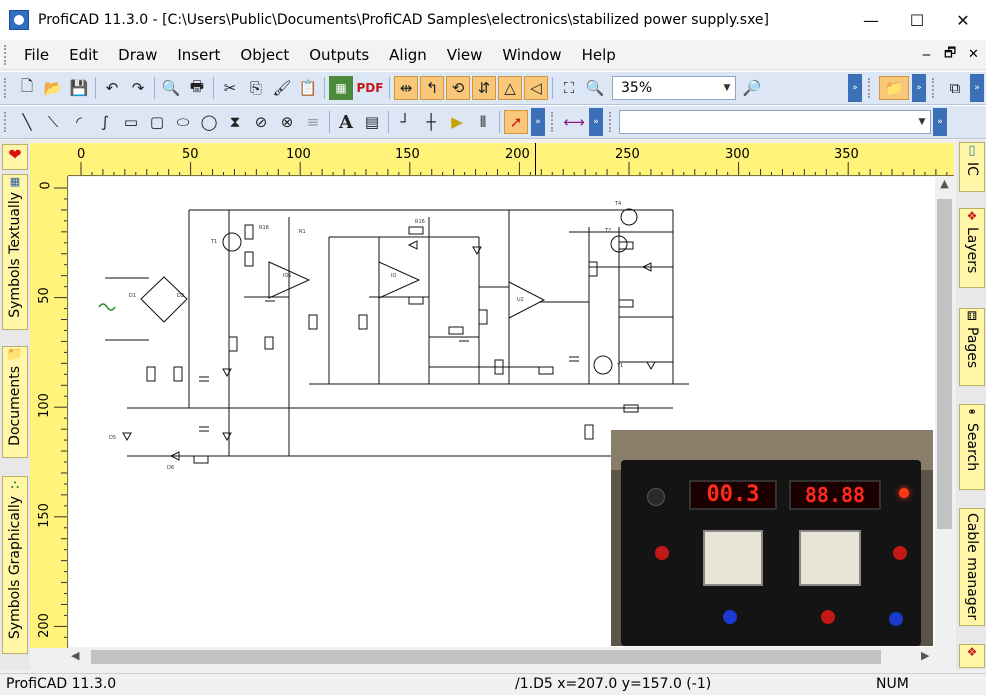 The width and height of the screenshot is (986, 695). Describe the element at coordinates (183, 122) in the screenshot. I see `ellipse-tool-icon: ⬭` at that location.